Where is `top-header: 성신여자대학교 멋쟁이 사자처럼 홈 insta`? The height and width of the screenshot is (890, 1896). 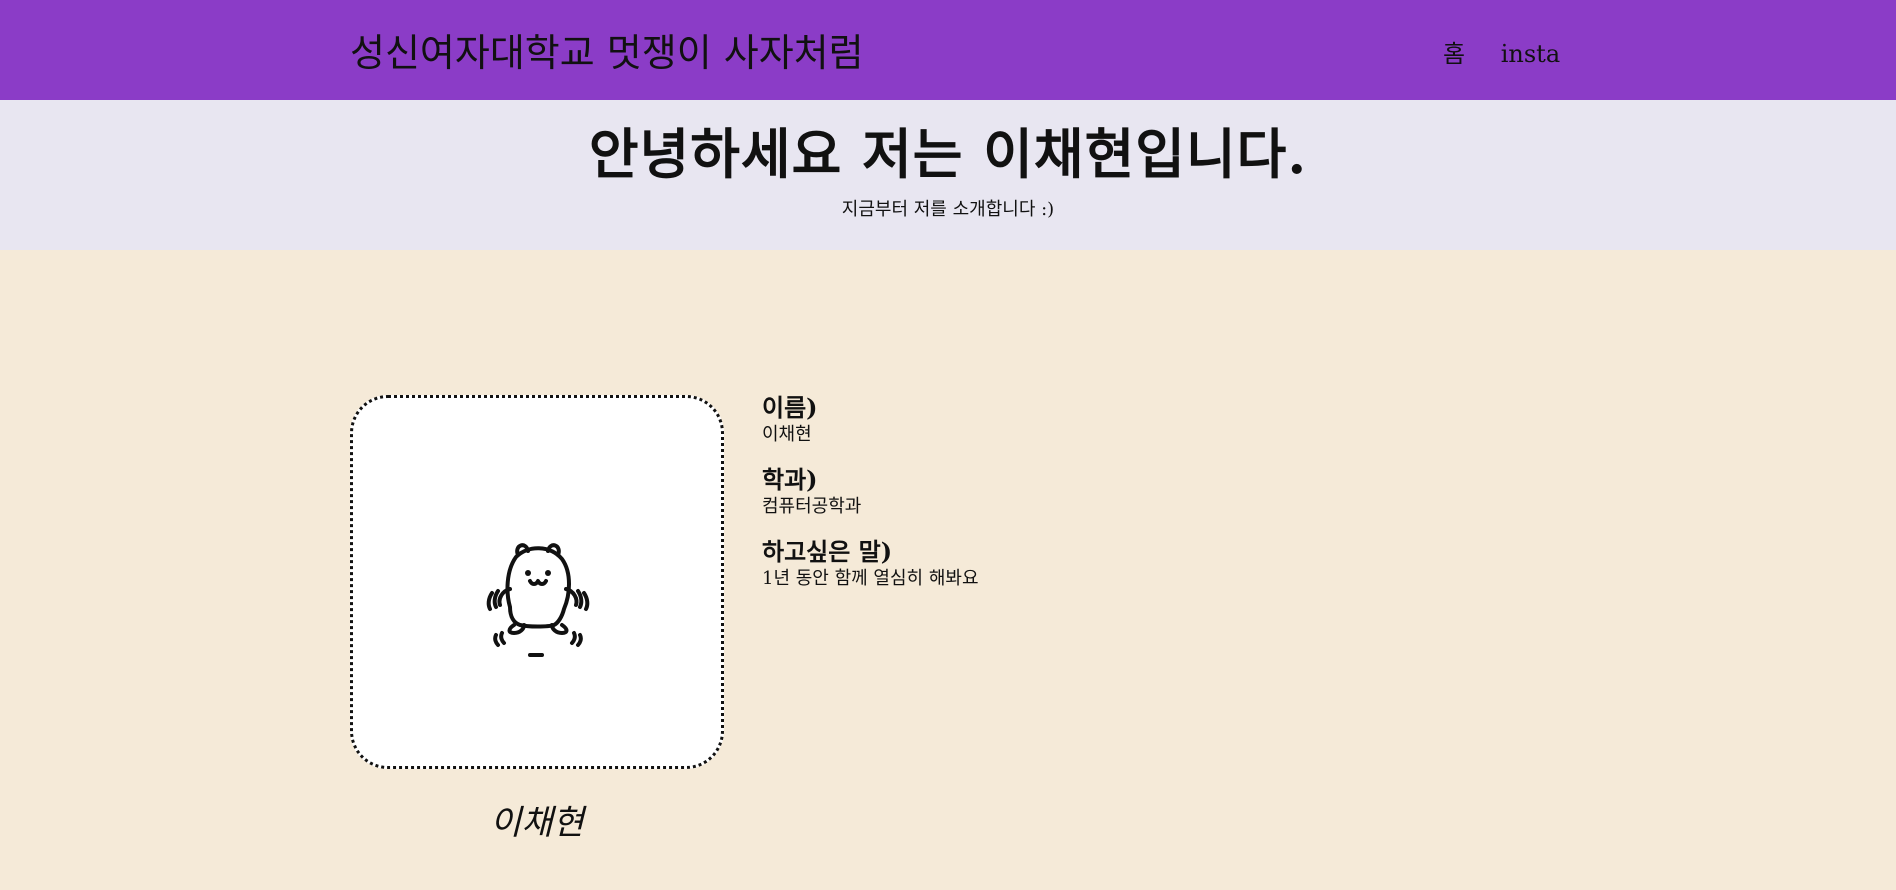 top-header: 성신여자대학교 멋쟁이 사자처럼 홈 insta is located at coordinates (948, 50).